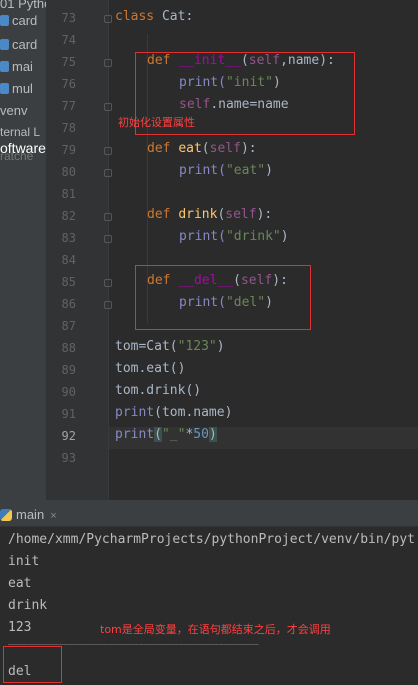 This screenshot has width=418, height=685. What do you see at coordinates (68, 326) in the screenshot?
I see `line-number: 87` at bounding box center [68, 326].